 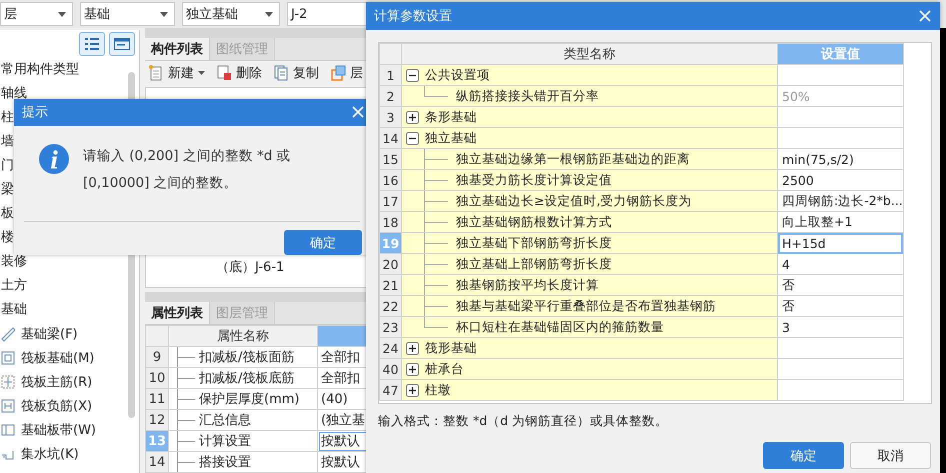 What do you see at coordinates (35, 113) in the screenshot?
I see `dialog-title: 提示` at bounding box center [35, 113].